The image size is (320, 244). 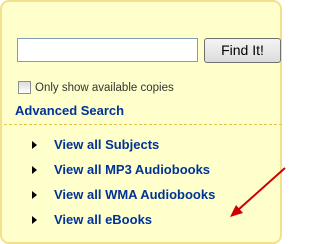 What do you see at coordinates (107, 50) in the screenshot?
I see `search-input` at bounding box center [107, 50].